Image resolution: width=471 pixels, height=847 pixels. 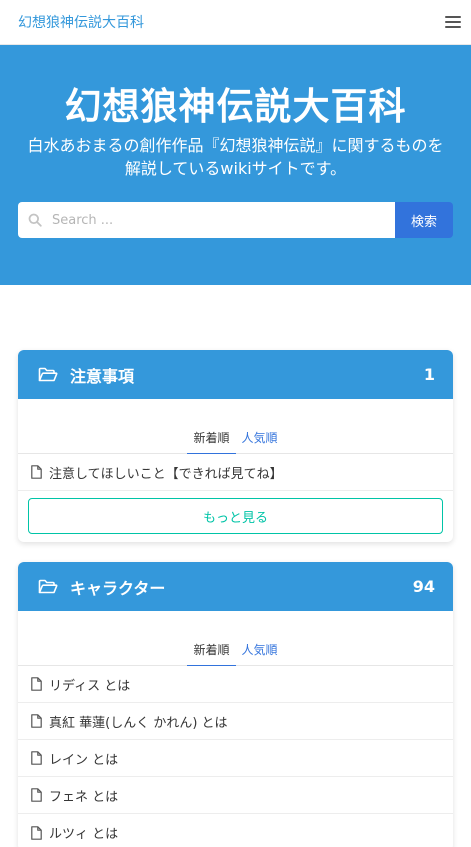 What do you see at coordinates (235, 22) in the screenshot?
I see `navbar: 幻想狼神伝説大百科` at bounding box center [235, 22].